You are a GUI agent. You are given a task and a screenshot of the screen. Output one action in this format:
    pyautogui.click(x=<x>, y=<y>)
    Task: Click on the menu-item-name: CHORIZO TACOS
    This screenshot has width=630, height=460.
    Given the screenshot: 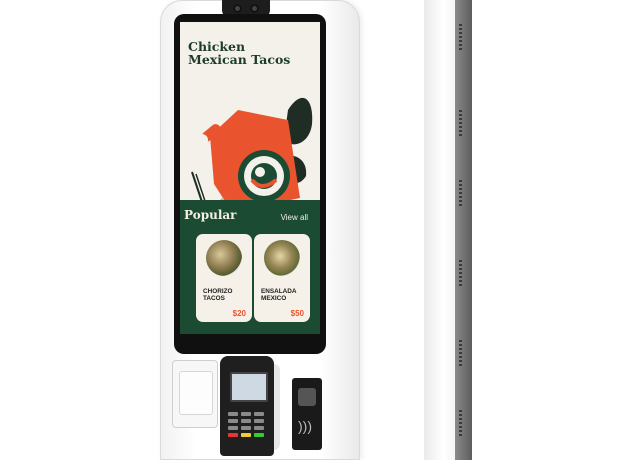 What is the action you would take?
    pyautogui.click(x=218, y=295)
    